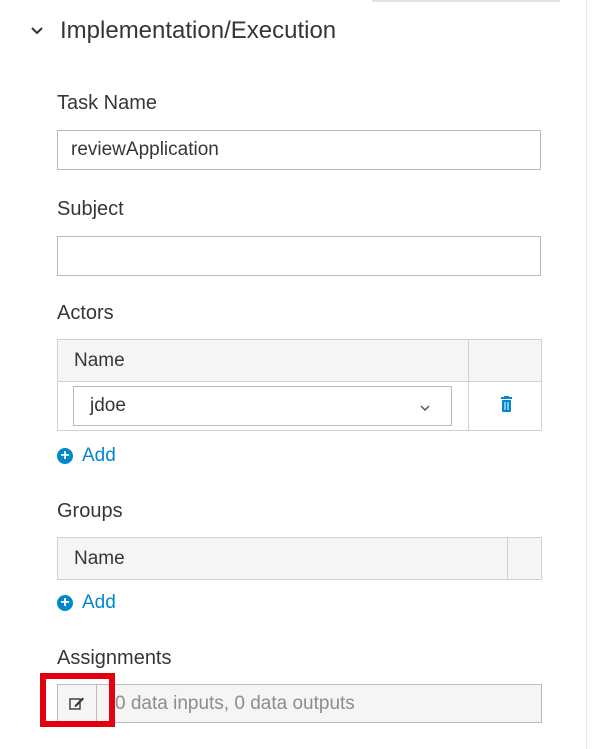  I want to click on assignments-field: 0 data inputs, 0 data outputs, so click(299, 703).